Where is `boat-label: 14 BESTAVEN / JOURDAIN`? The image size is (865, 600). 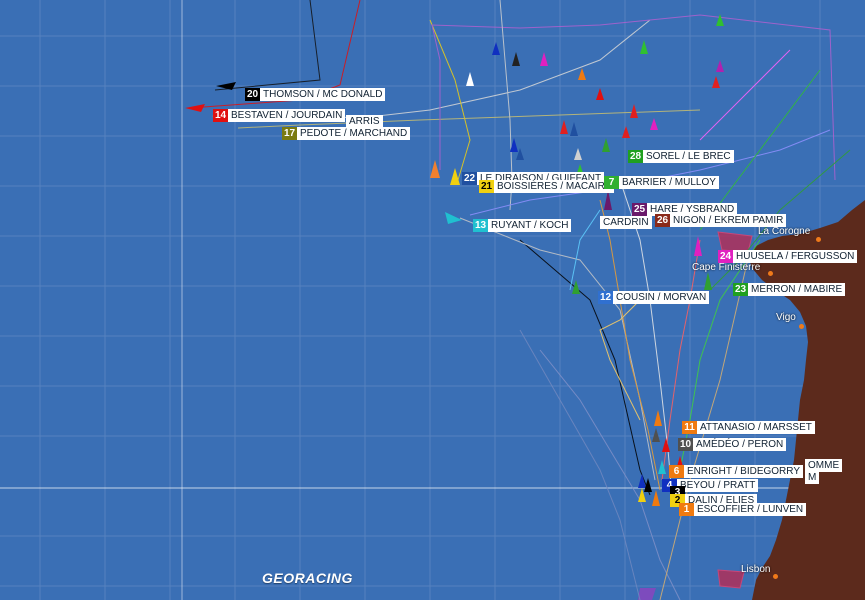
boat-label: 14 BESTAVEN / JOURDAIN is located at coordinates (279, 115).